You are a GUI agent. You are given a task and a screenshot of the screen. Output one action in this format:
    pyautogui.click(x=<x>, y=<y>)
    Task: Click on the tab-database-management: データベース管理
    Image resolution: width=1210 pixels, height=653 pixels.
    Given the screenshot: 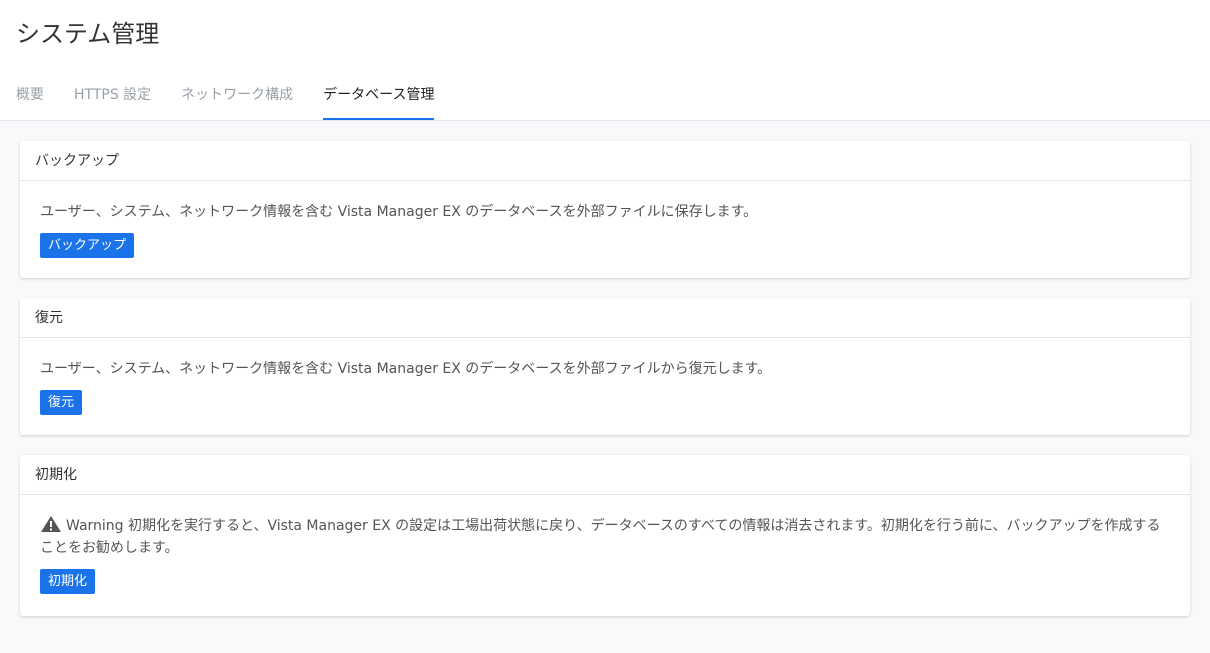 What is the action you would take?
    pyautogui.click(x=379, y=102)
    